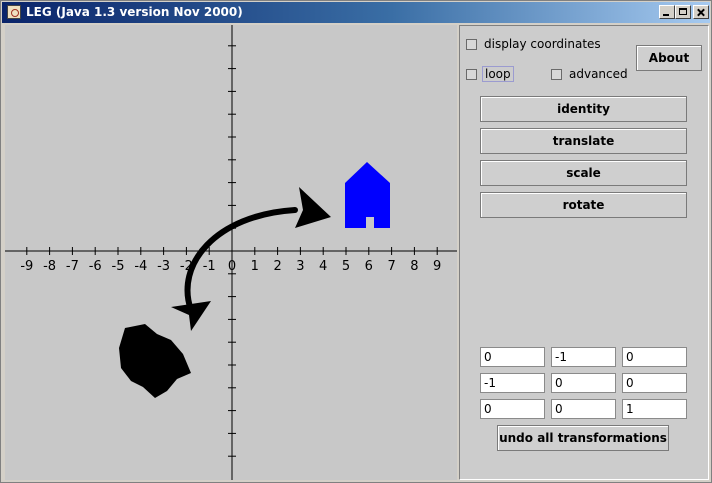 The image size is (712, 483). I want to click on scale-button: scale, so click(583, 173).